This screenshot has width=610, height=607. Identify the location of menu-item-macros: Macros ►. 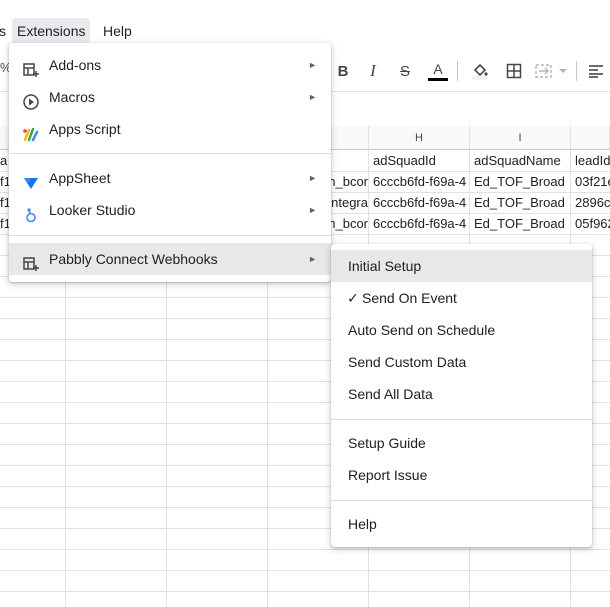
(170, 97).